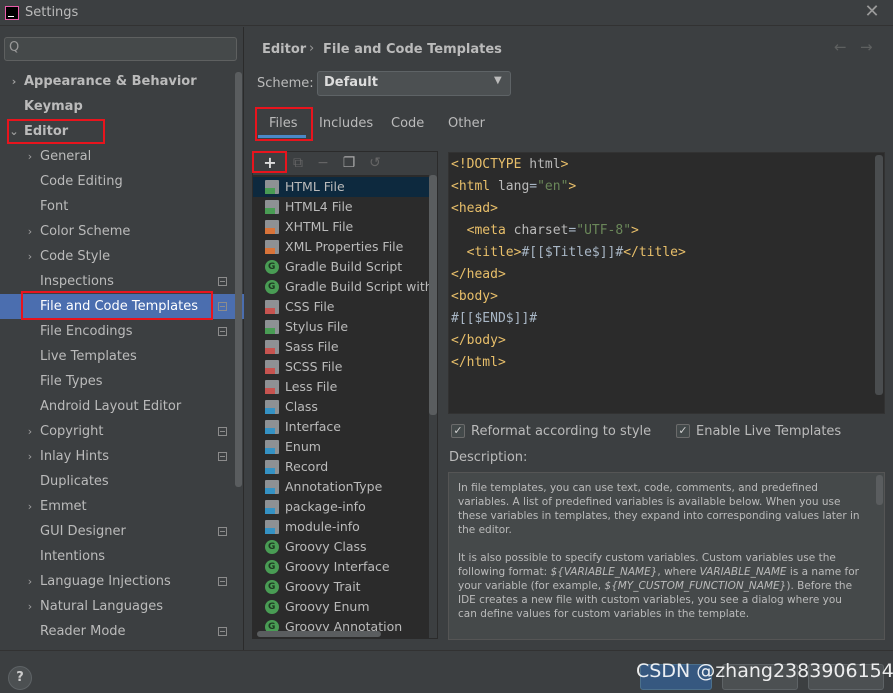 This screenshot has width=893, height=693. Describe the element at coordinates (341, 487) in the screenshot. I see `template-list-item: AnnotationType` at that location.